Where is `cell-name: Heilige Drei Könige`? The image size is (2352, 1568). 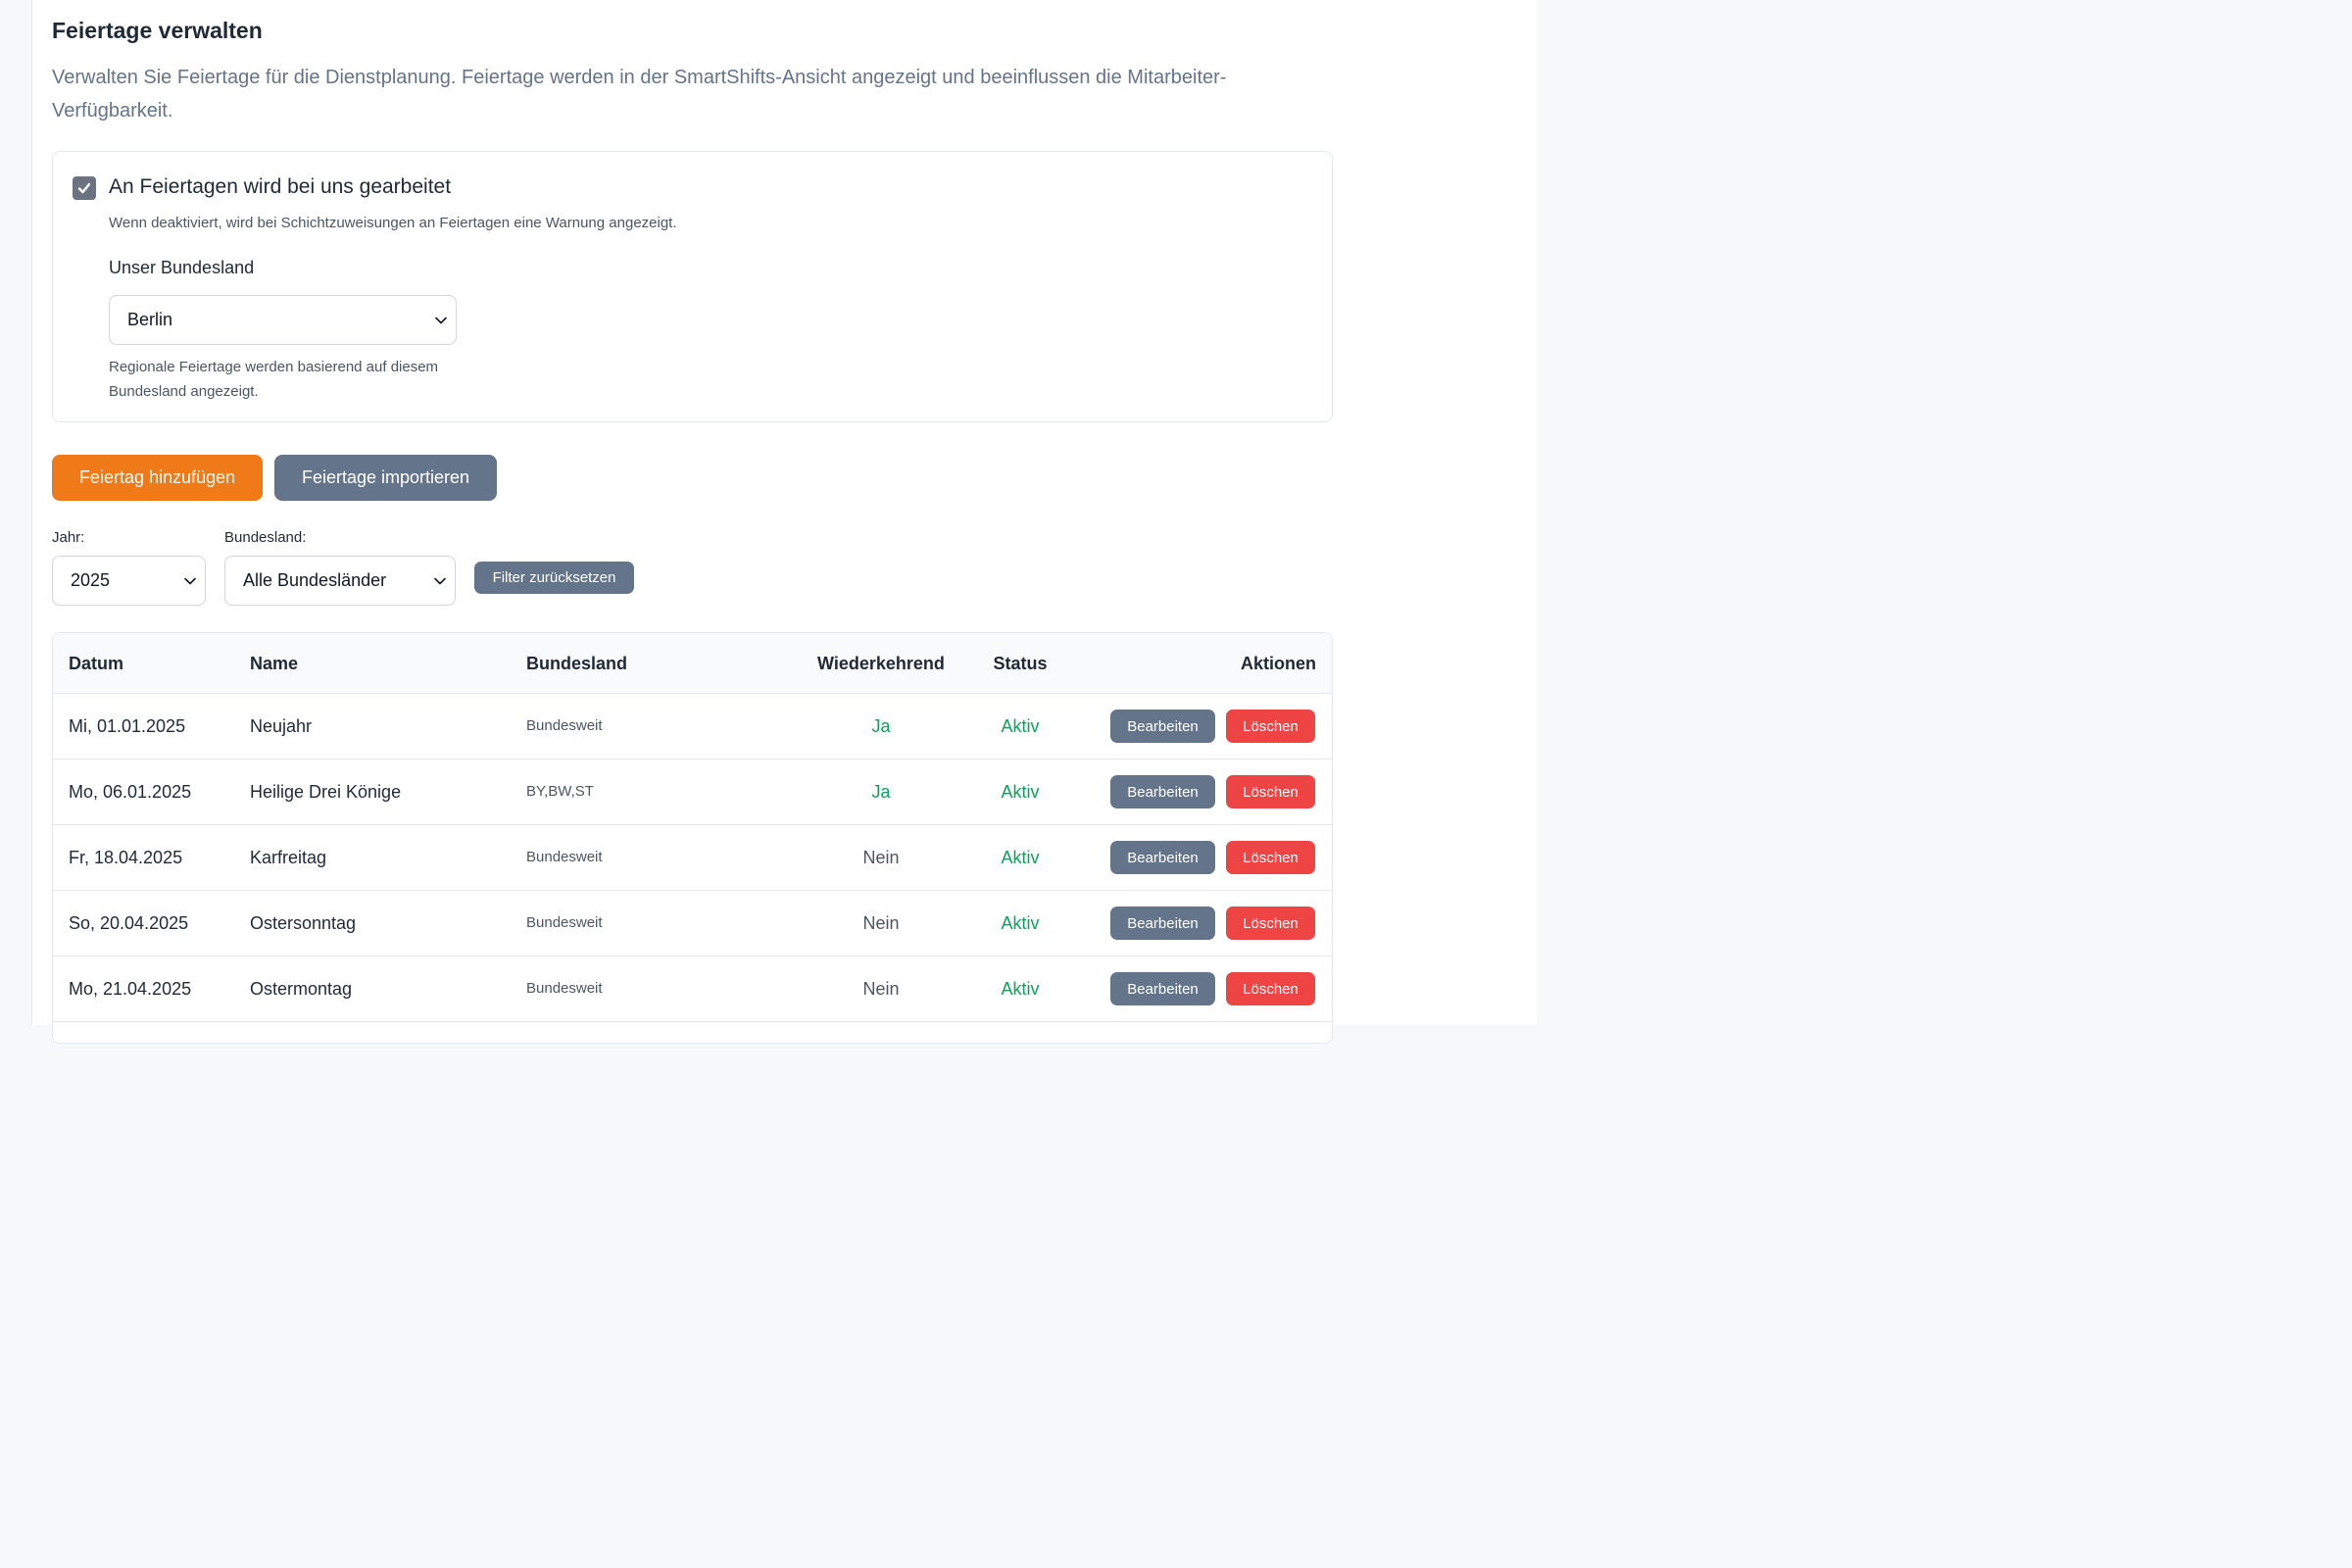 cell-name: Heilige Drei Könige is located at coordinates (326, 792).